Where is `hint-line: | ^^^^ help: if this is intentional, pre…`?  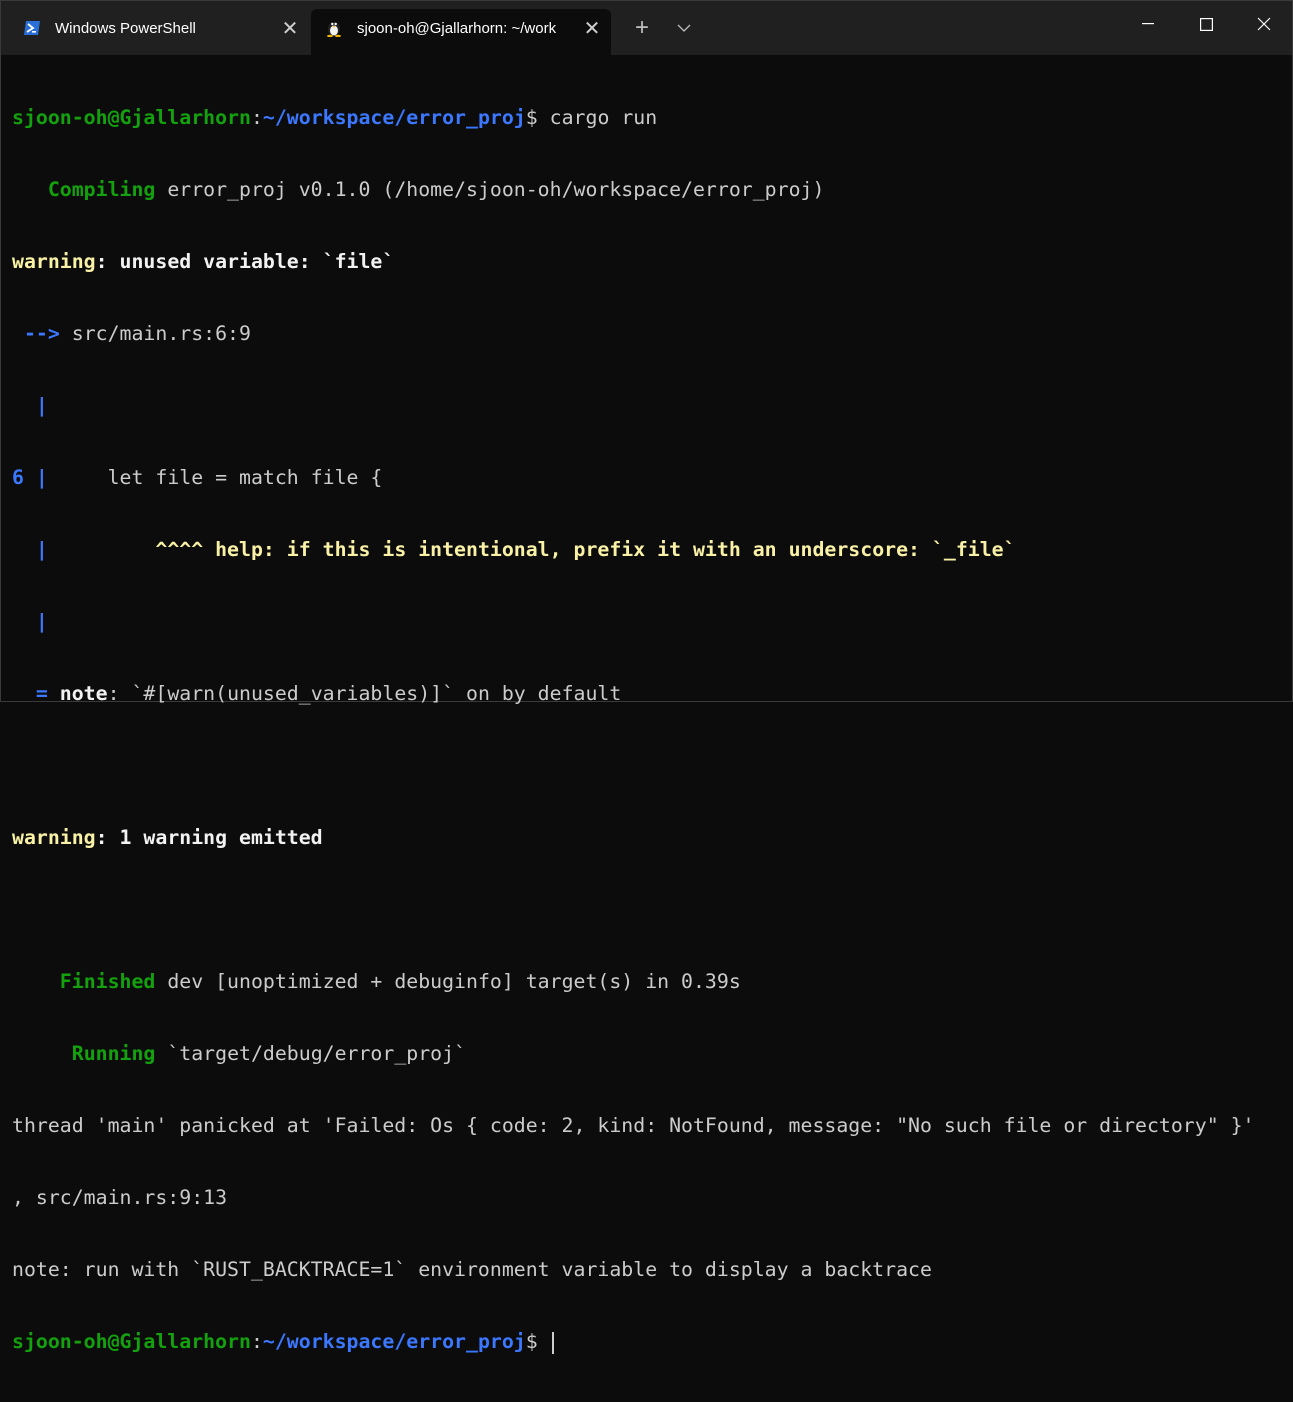
hint-line: | ^^^^ help: if this is intentional, pre… is located at coordinates (649, 550).